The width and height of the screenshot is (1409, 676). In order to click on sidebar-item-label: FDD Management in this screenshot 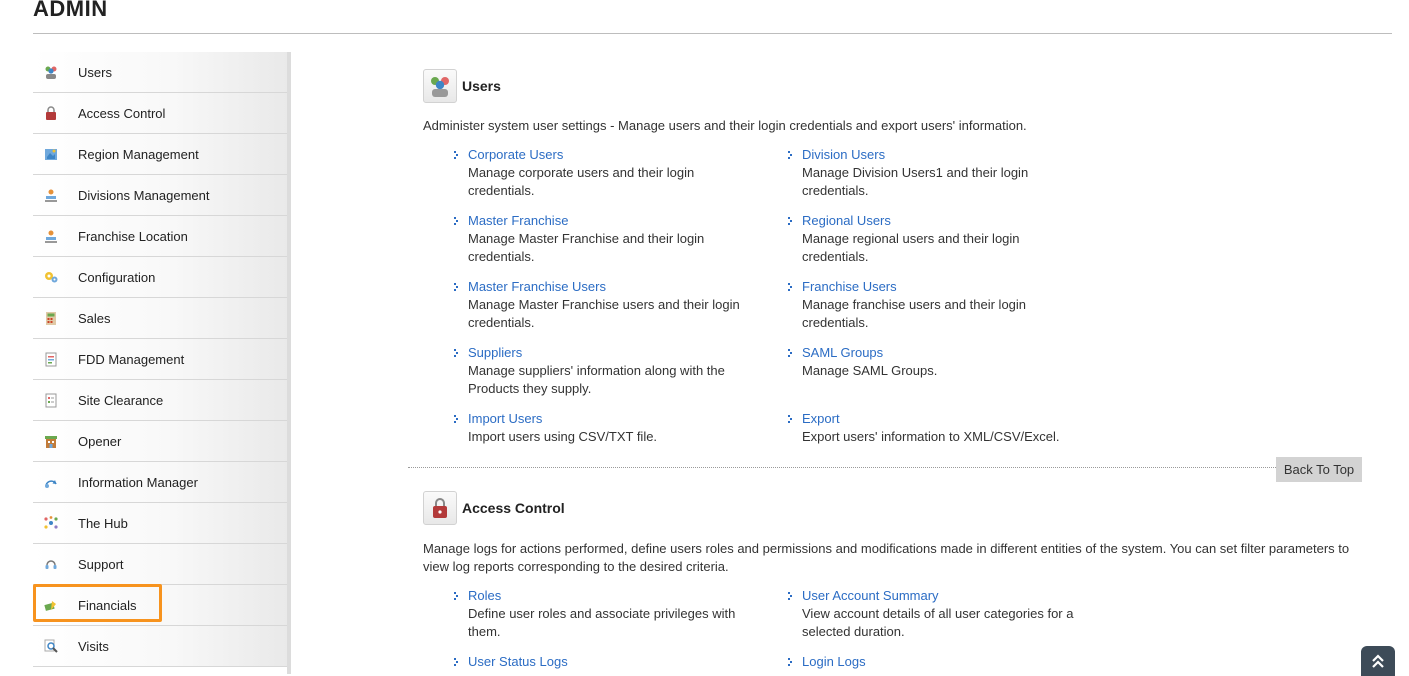, I will do `click(131, 359)`.